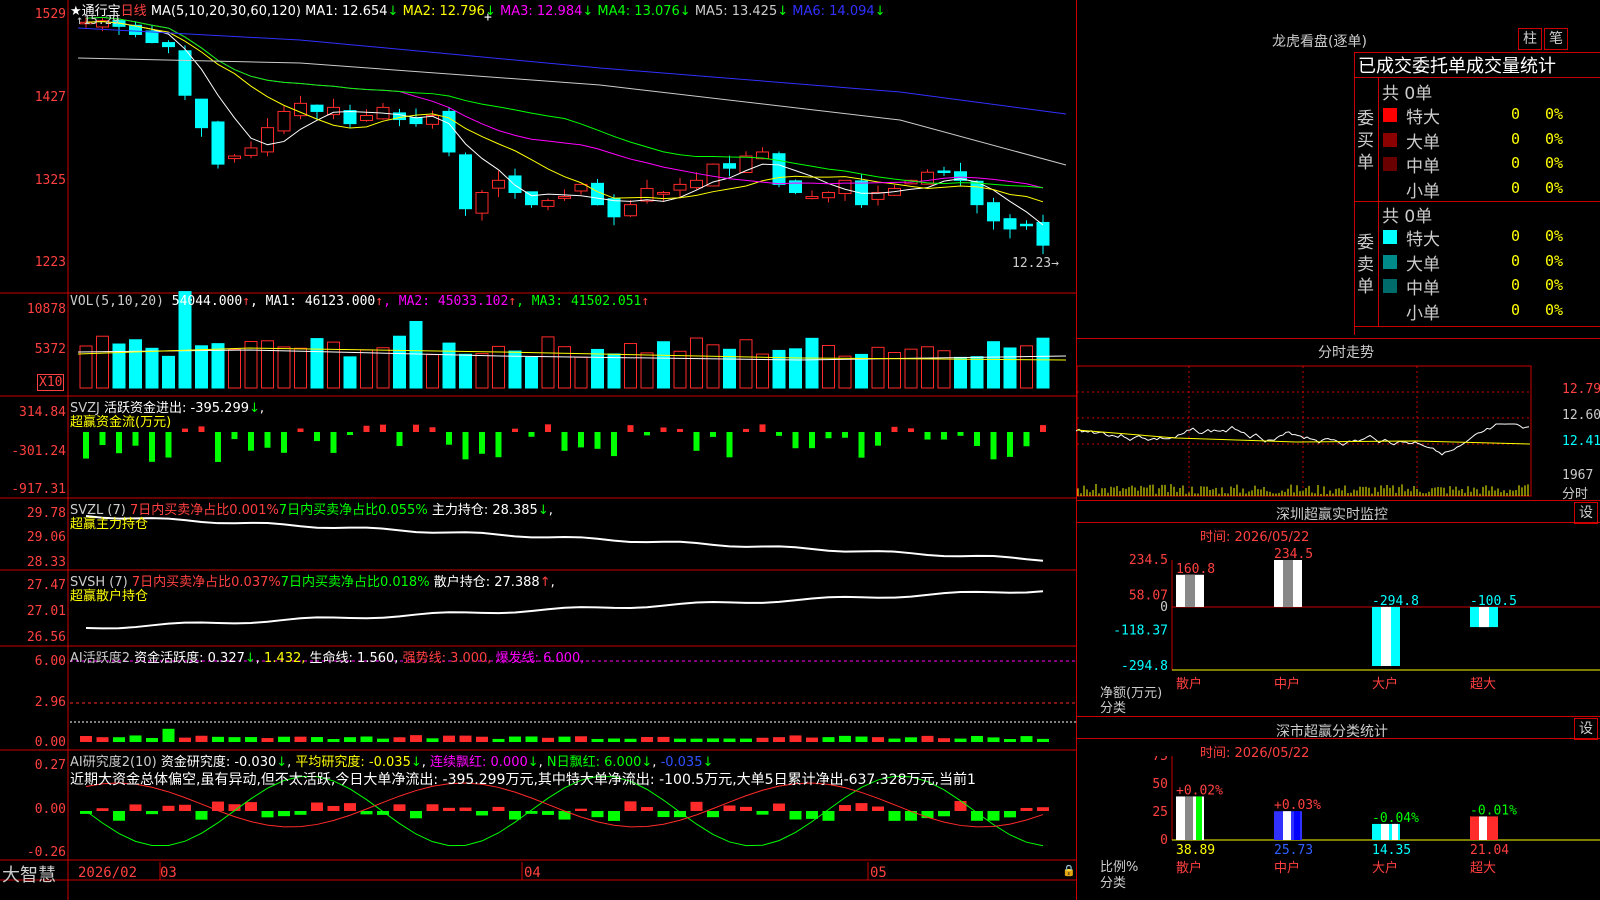 This screenshot has height=900, width=1600. I want to click on intraday-chart, so click(1338, 431).